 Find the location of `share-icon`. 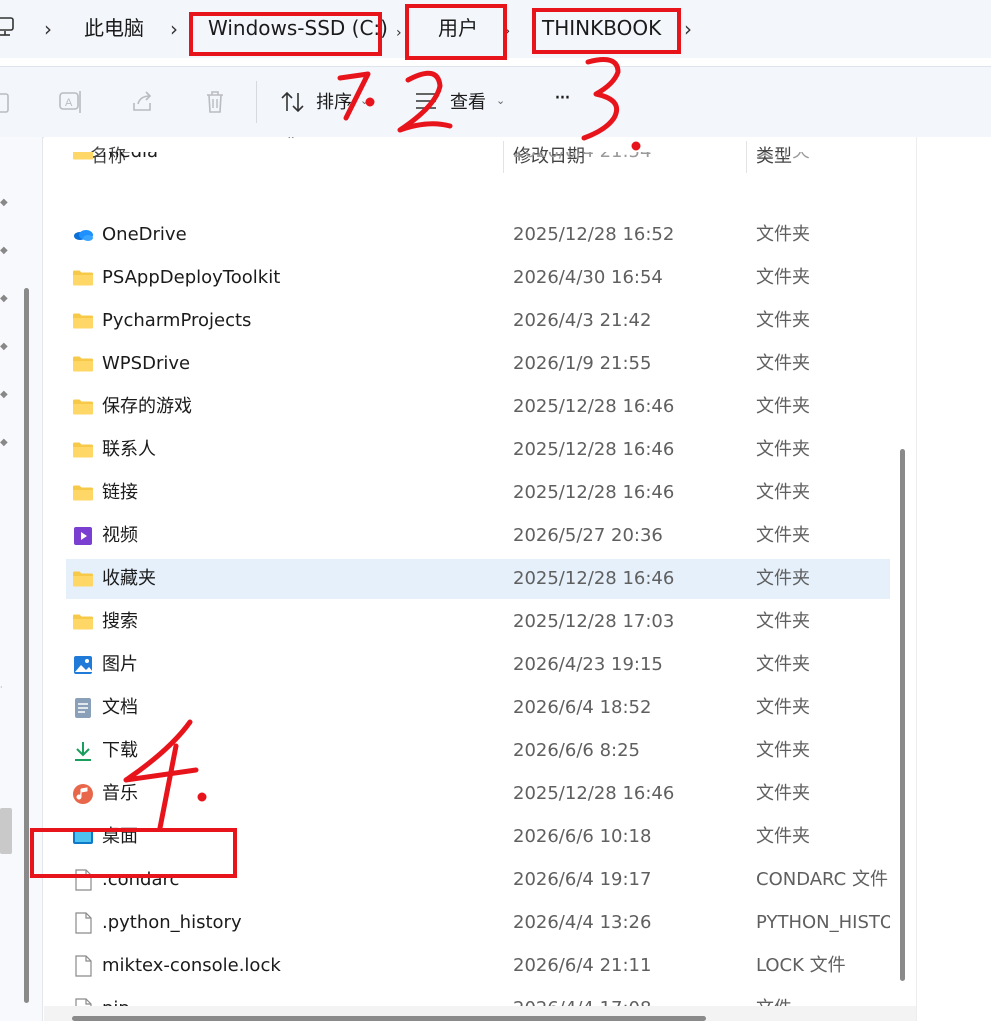

share-icon is located at coordinates (143, 102).